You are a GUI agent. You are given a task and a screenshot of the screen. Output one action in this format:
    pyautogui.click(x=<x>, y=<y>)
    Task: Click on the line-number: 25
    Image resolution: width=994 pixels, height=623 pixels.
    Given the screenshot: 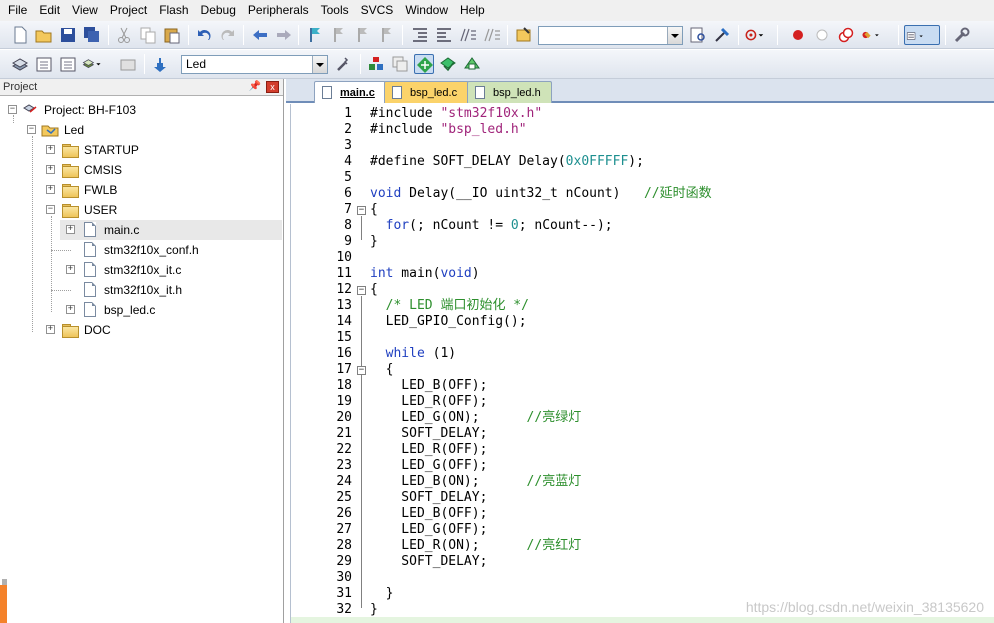 What is the action you would take?
    pyautogui.click(x=344, y=497)
    